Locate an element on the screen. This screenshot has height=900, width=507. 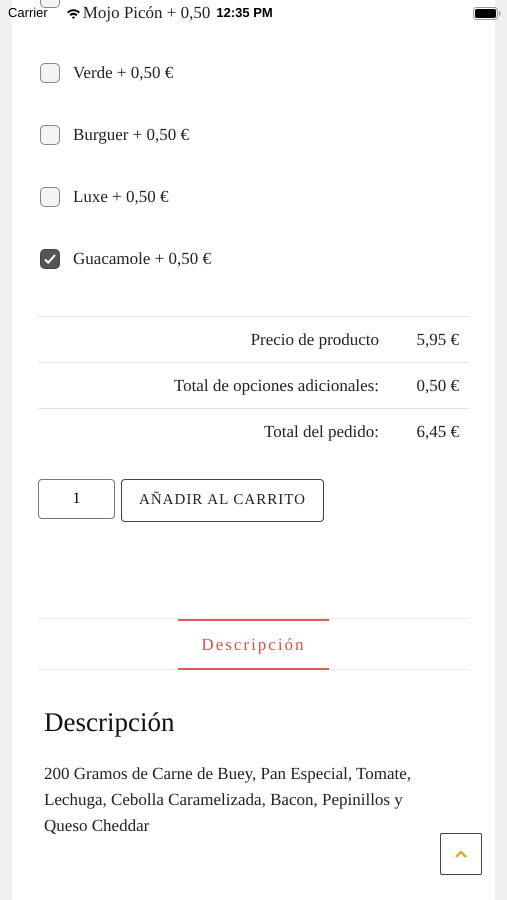
status-time: 12:35 PM is located at coordinates (244, 13).